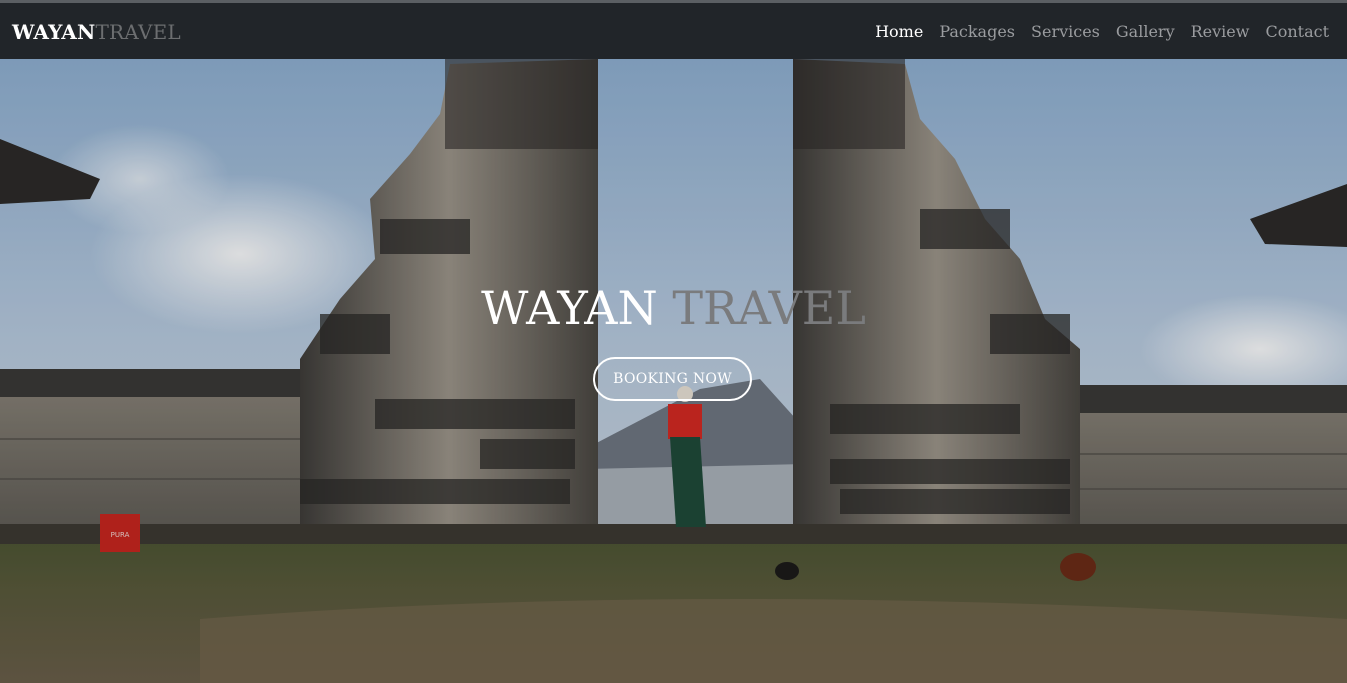 The width and height of the screenshot is (1347, 683). What do you see at coordinates (672, 379) in the screenshot?
I see `booking-now-button: BOOKING NOW` at bounding box center [672, 379].